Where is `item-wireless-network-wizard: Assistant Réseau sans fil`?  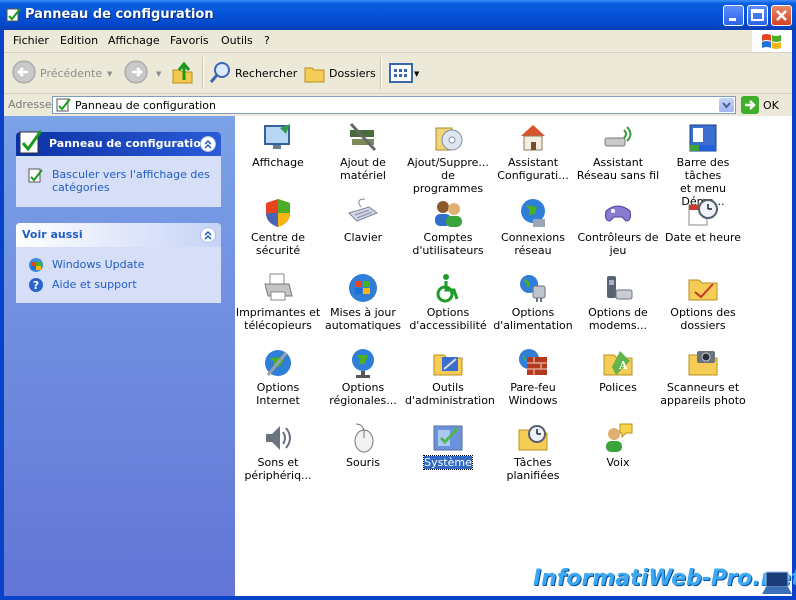 item-wireless-network-wizard: Assistant Réseau sans fil is located at coordinates (618, 155).